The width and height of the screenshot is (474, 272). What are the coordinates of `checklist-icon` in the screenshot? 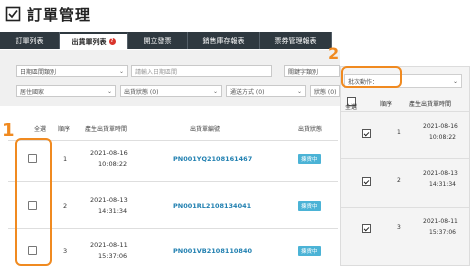 It's located at (13, 14).